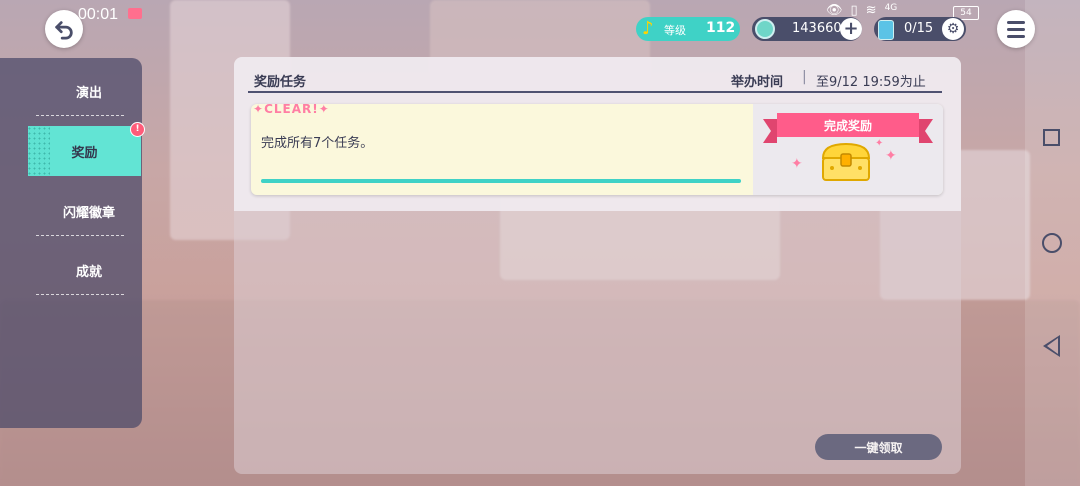 This screenshot has height=486, width=1080. What do you see at coordinates (886, 30) in the screenshot?
I see `energy-icon` at bounding box center [886, 30].